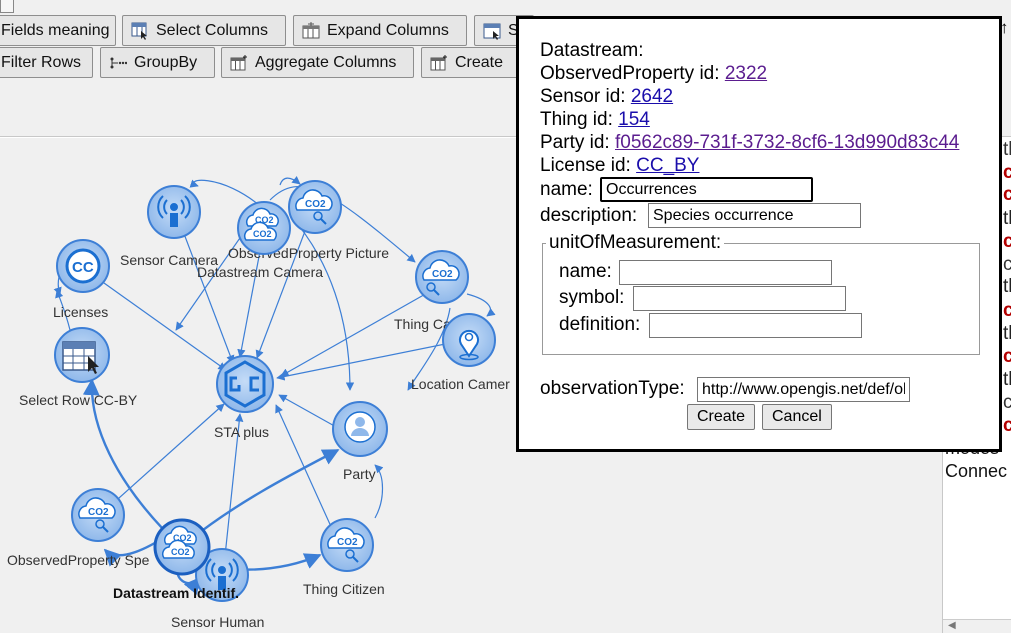 Image resolution: width=1011 pixels, height=633 pixels. Describe the element at coordinates (803, 389) in the screenshot. I see `observation-type-input` at that location.